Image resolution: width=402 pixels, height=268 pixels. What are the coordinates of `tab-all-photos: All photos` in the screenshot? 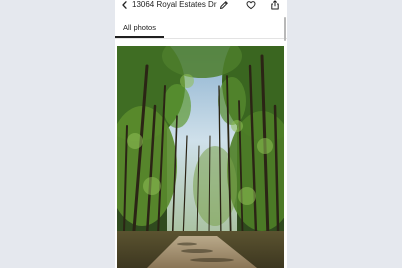 It's located at (139, 27).